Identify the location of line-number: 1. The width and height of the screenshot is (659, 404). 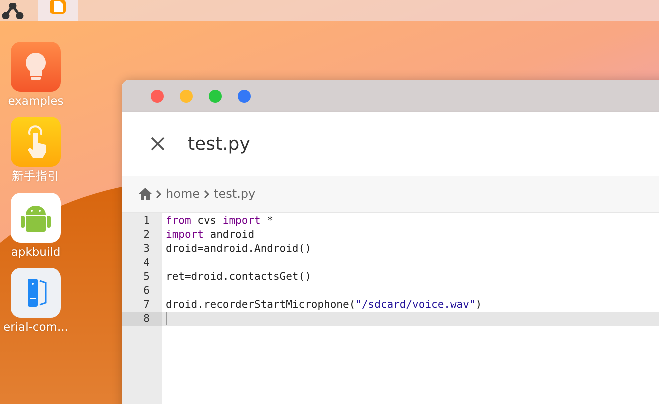
(146, 221).